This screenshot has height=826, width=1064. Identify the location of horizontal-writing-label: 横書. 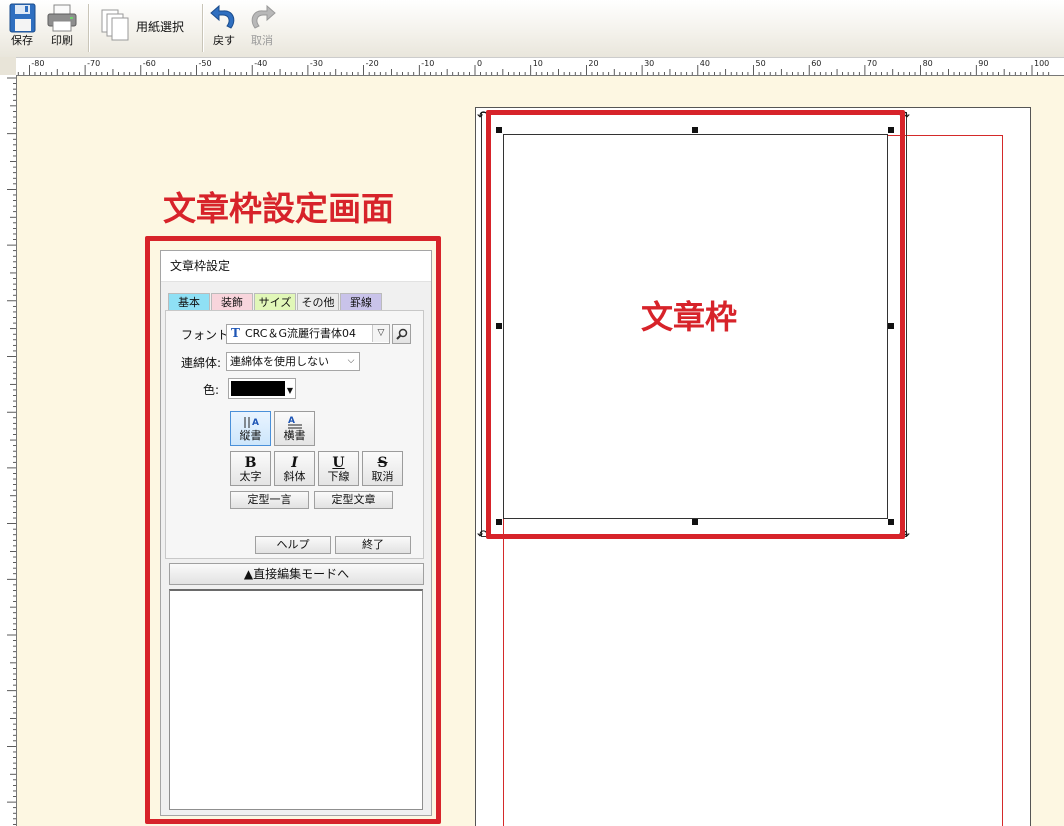
(294, 435).